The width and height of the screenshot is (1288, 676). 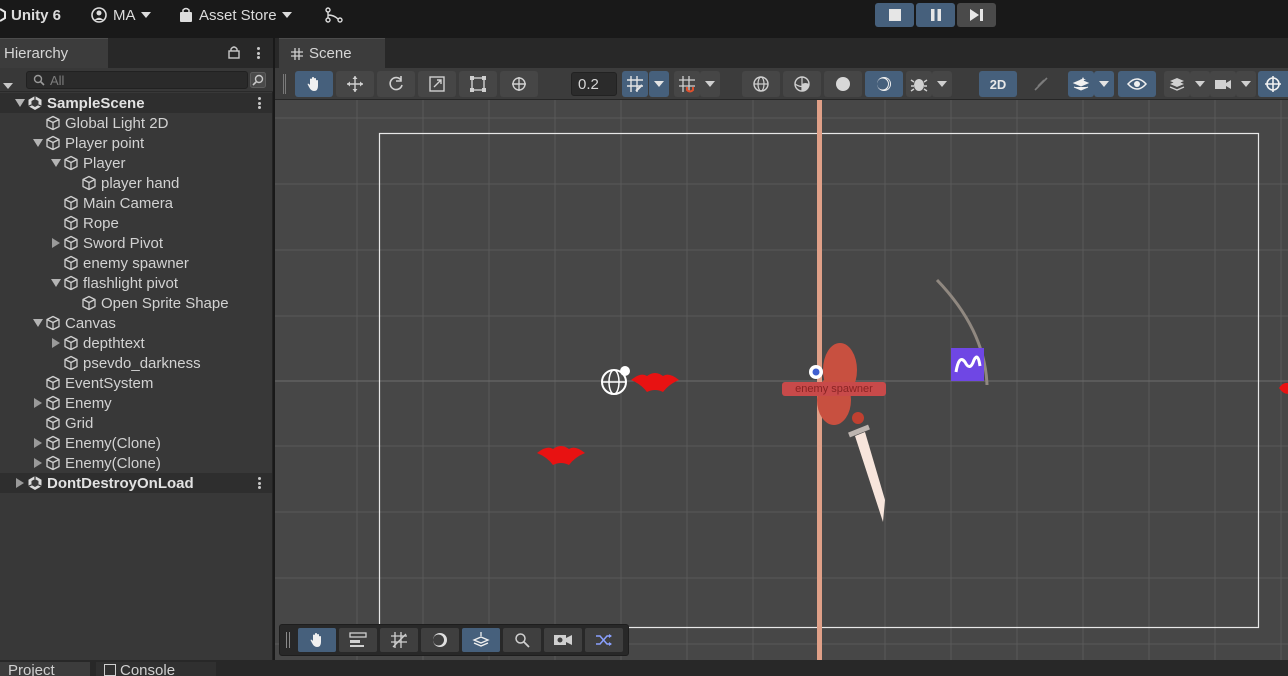 What do you see at coordinates (519, 84) in the screenshot?
I see `transform-tool-button` at bounding box center [519, 84].